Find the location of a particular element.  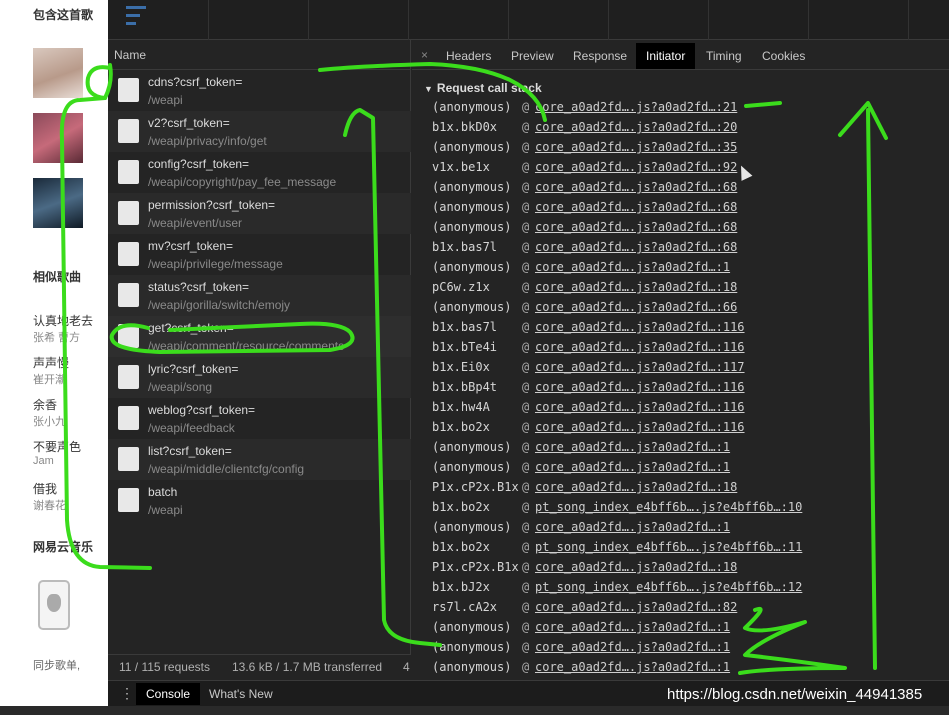

request-path: /weapi/copyright/pay_fee_message is located at coordinates (242, 182).